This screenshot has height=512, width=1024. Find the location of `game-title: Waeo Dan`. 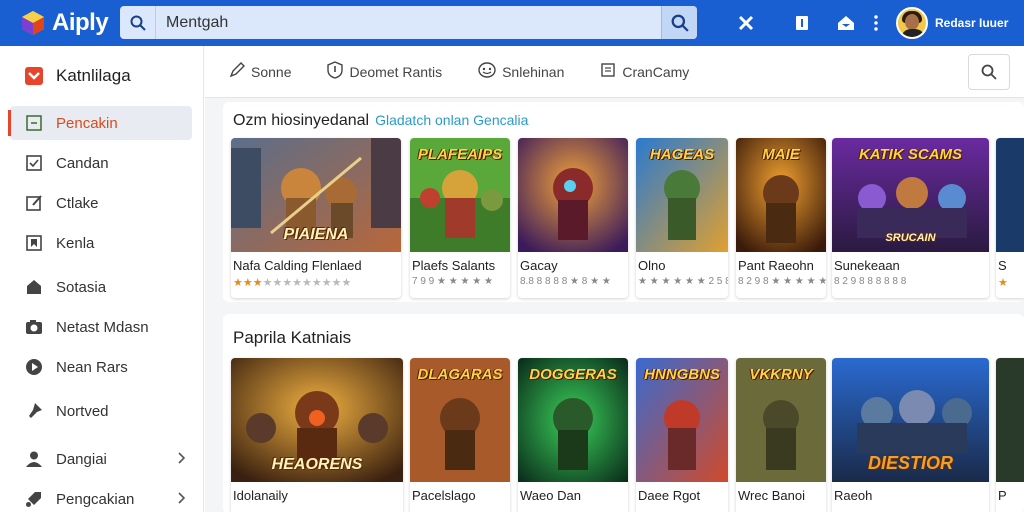

game-title: Waeo Dan is located at coordinates (550, 495).